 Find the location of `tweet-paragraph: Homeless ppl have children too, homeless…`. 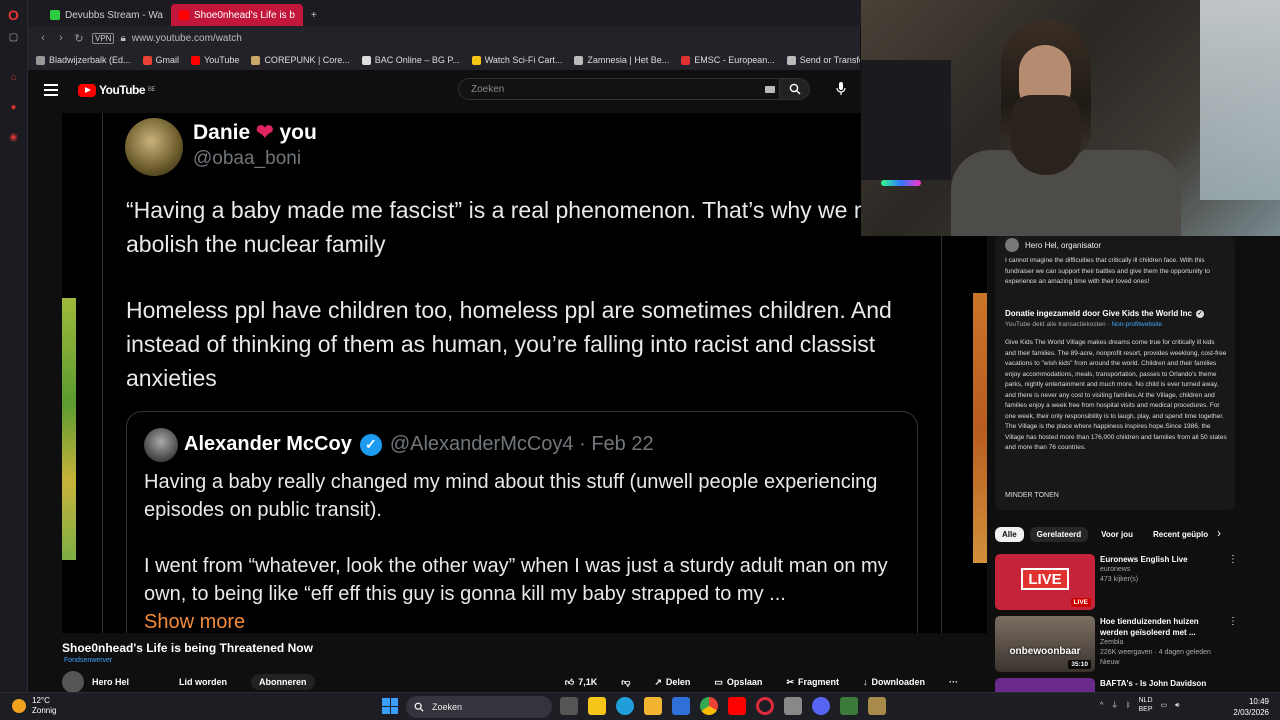

tweet-paragraph: Homeless ppl have children too, homeless… is located at coordinates (509, 344).